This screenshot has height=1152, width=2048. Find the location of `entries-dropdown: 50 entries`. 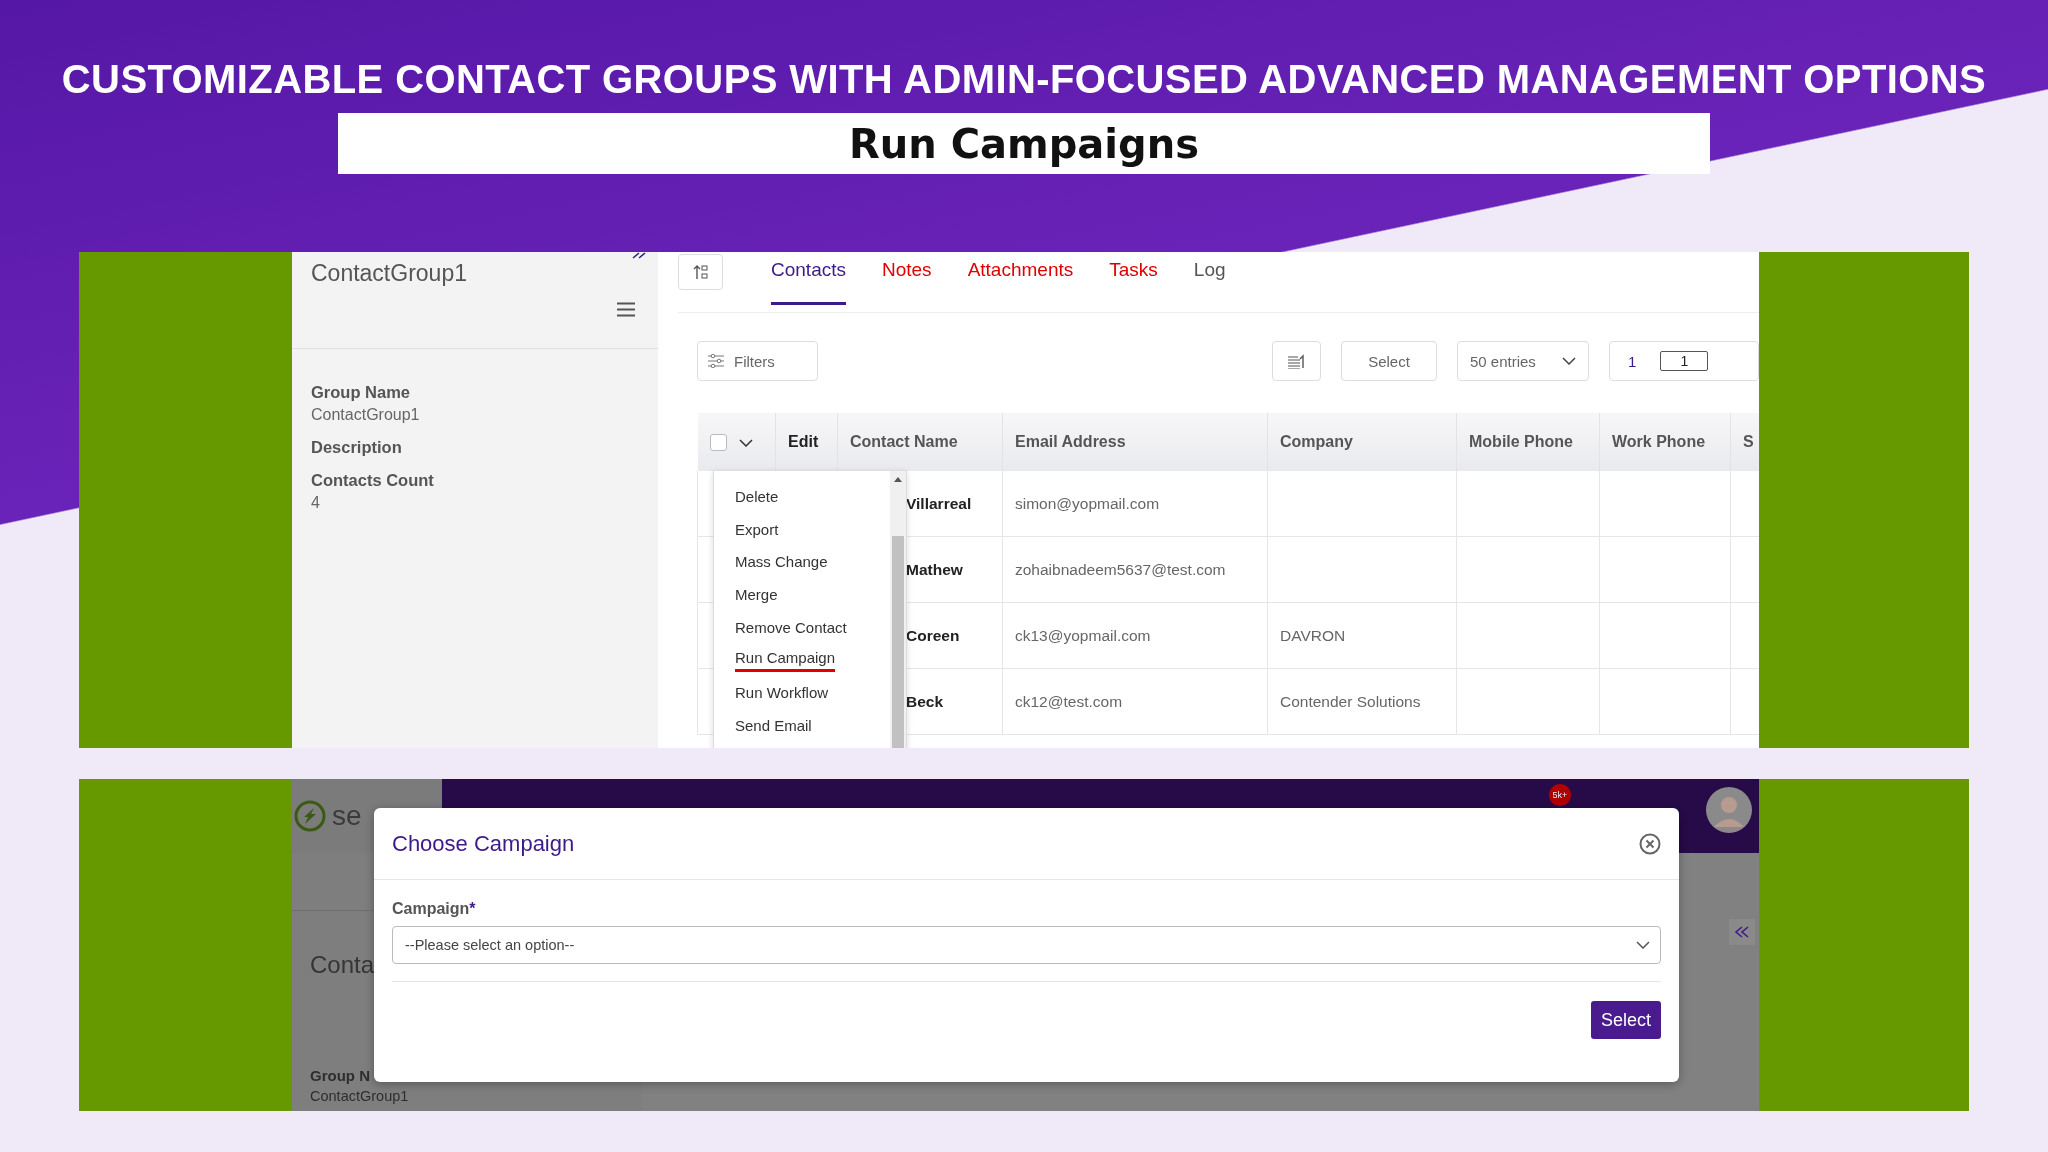

entries-dropdown: 50 entries is located at coordinates (1523, 361).